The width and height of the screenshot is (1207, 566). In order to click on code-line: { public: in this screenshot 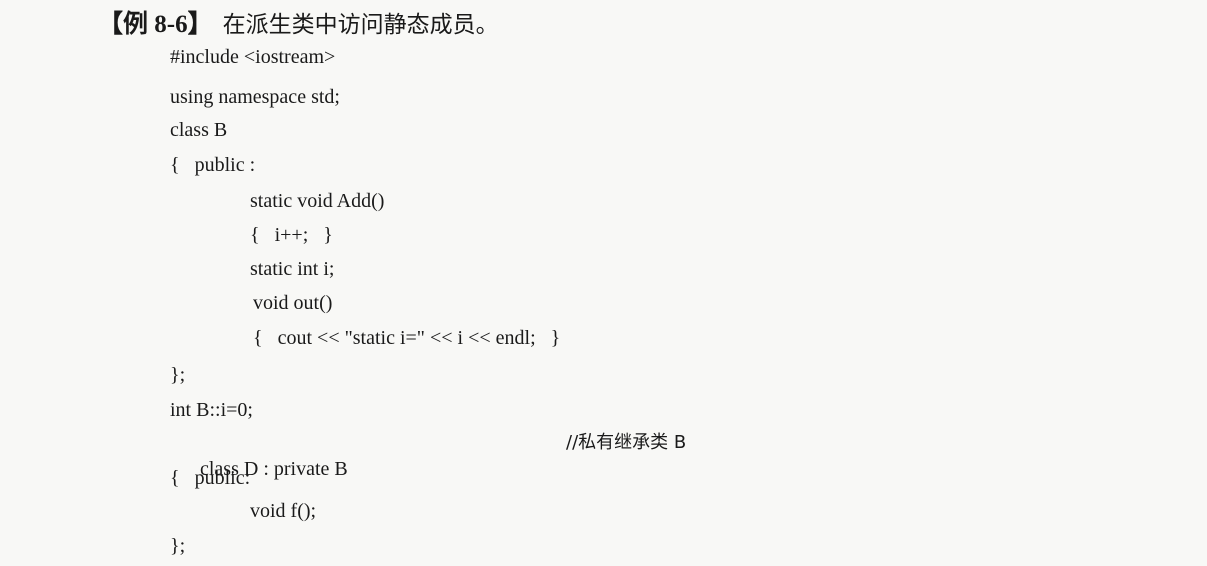, I will do `click(210, 478)`.